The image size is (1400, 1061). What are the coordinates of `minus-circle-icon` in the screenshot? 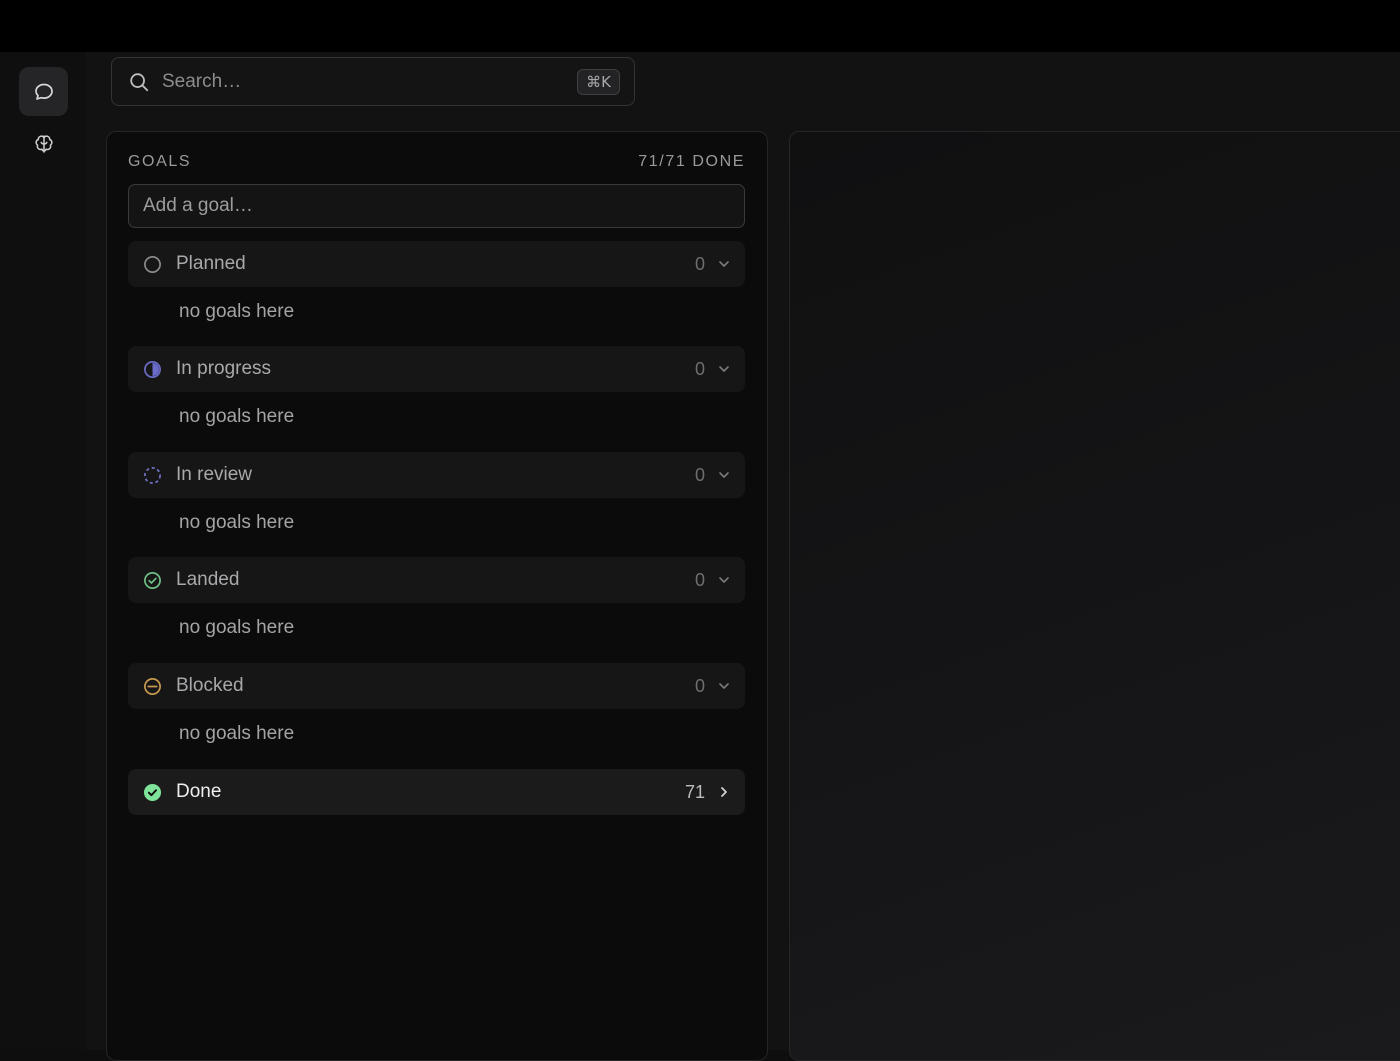 It's located at (152, 686).